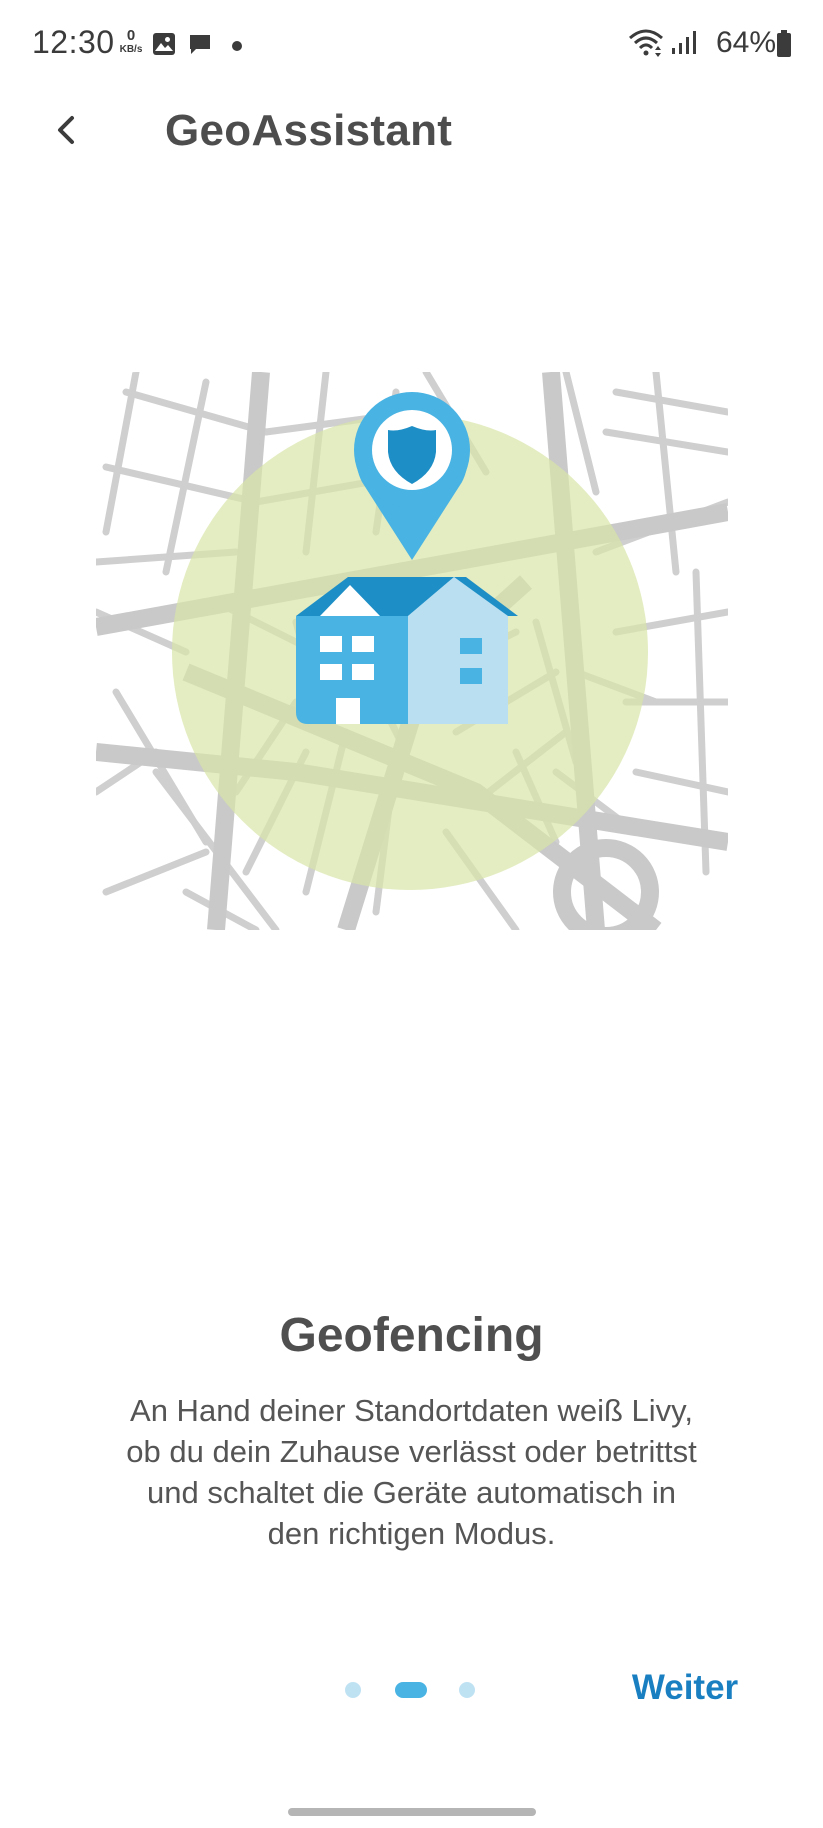  Describe the element at coordinates (684, 45) in the screenshot. I see `signal-icon` at that location.